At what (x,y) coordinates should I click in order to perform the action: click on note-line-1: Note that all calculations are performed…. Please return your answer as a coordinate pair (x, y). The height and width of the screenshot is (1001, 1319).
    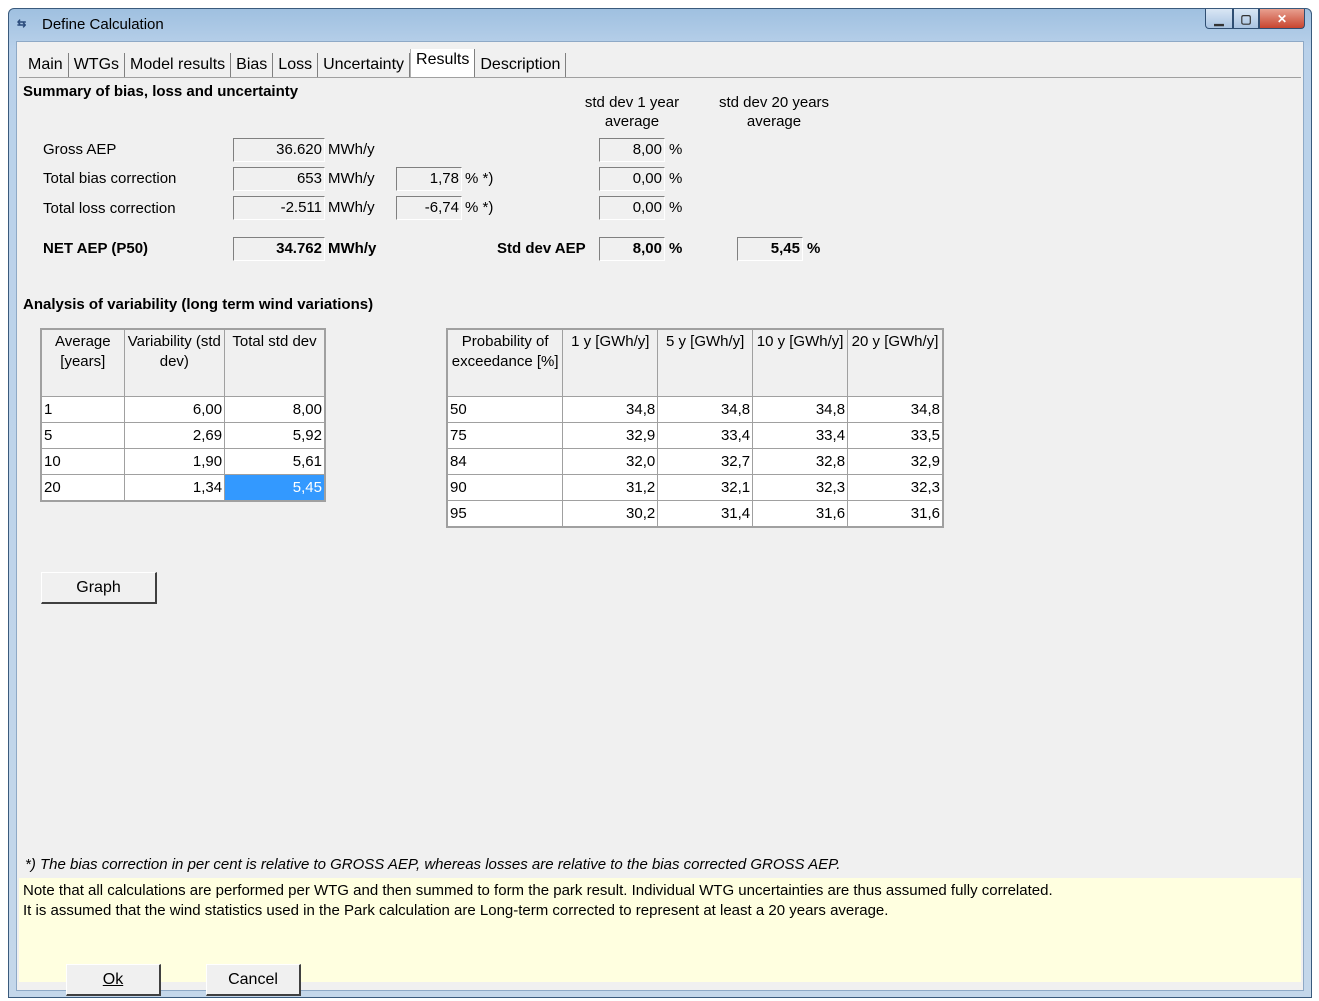
    Looking at the image, I should click on (538, 890).